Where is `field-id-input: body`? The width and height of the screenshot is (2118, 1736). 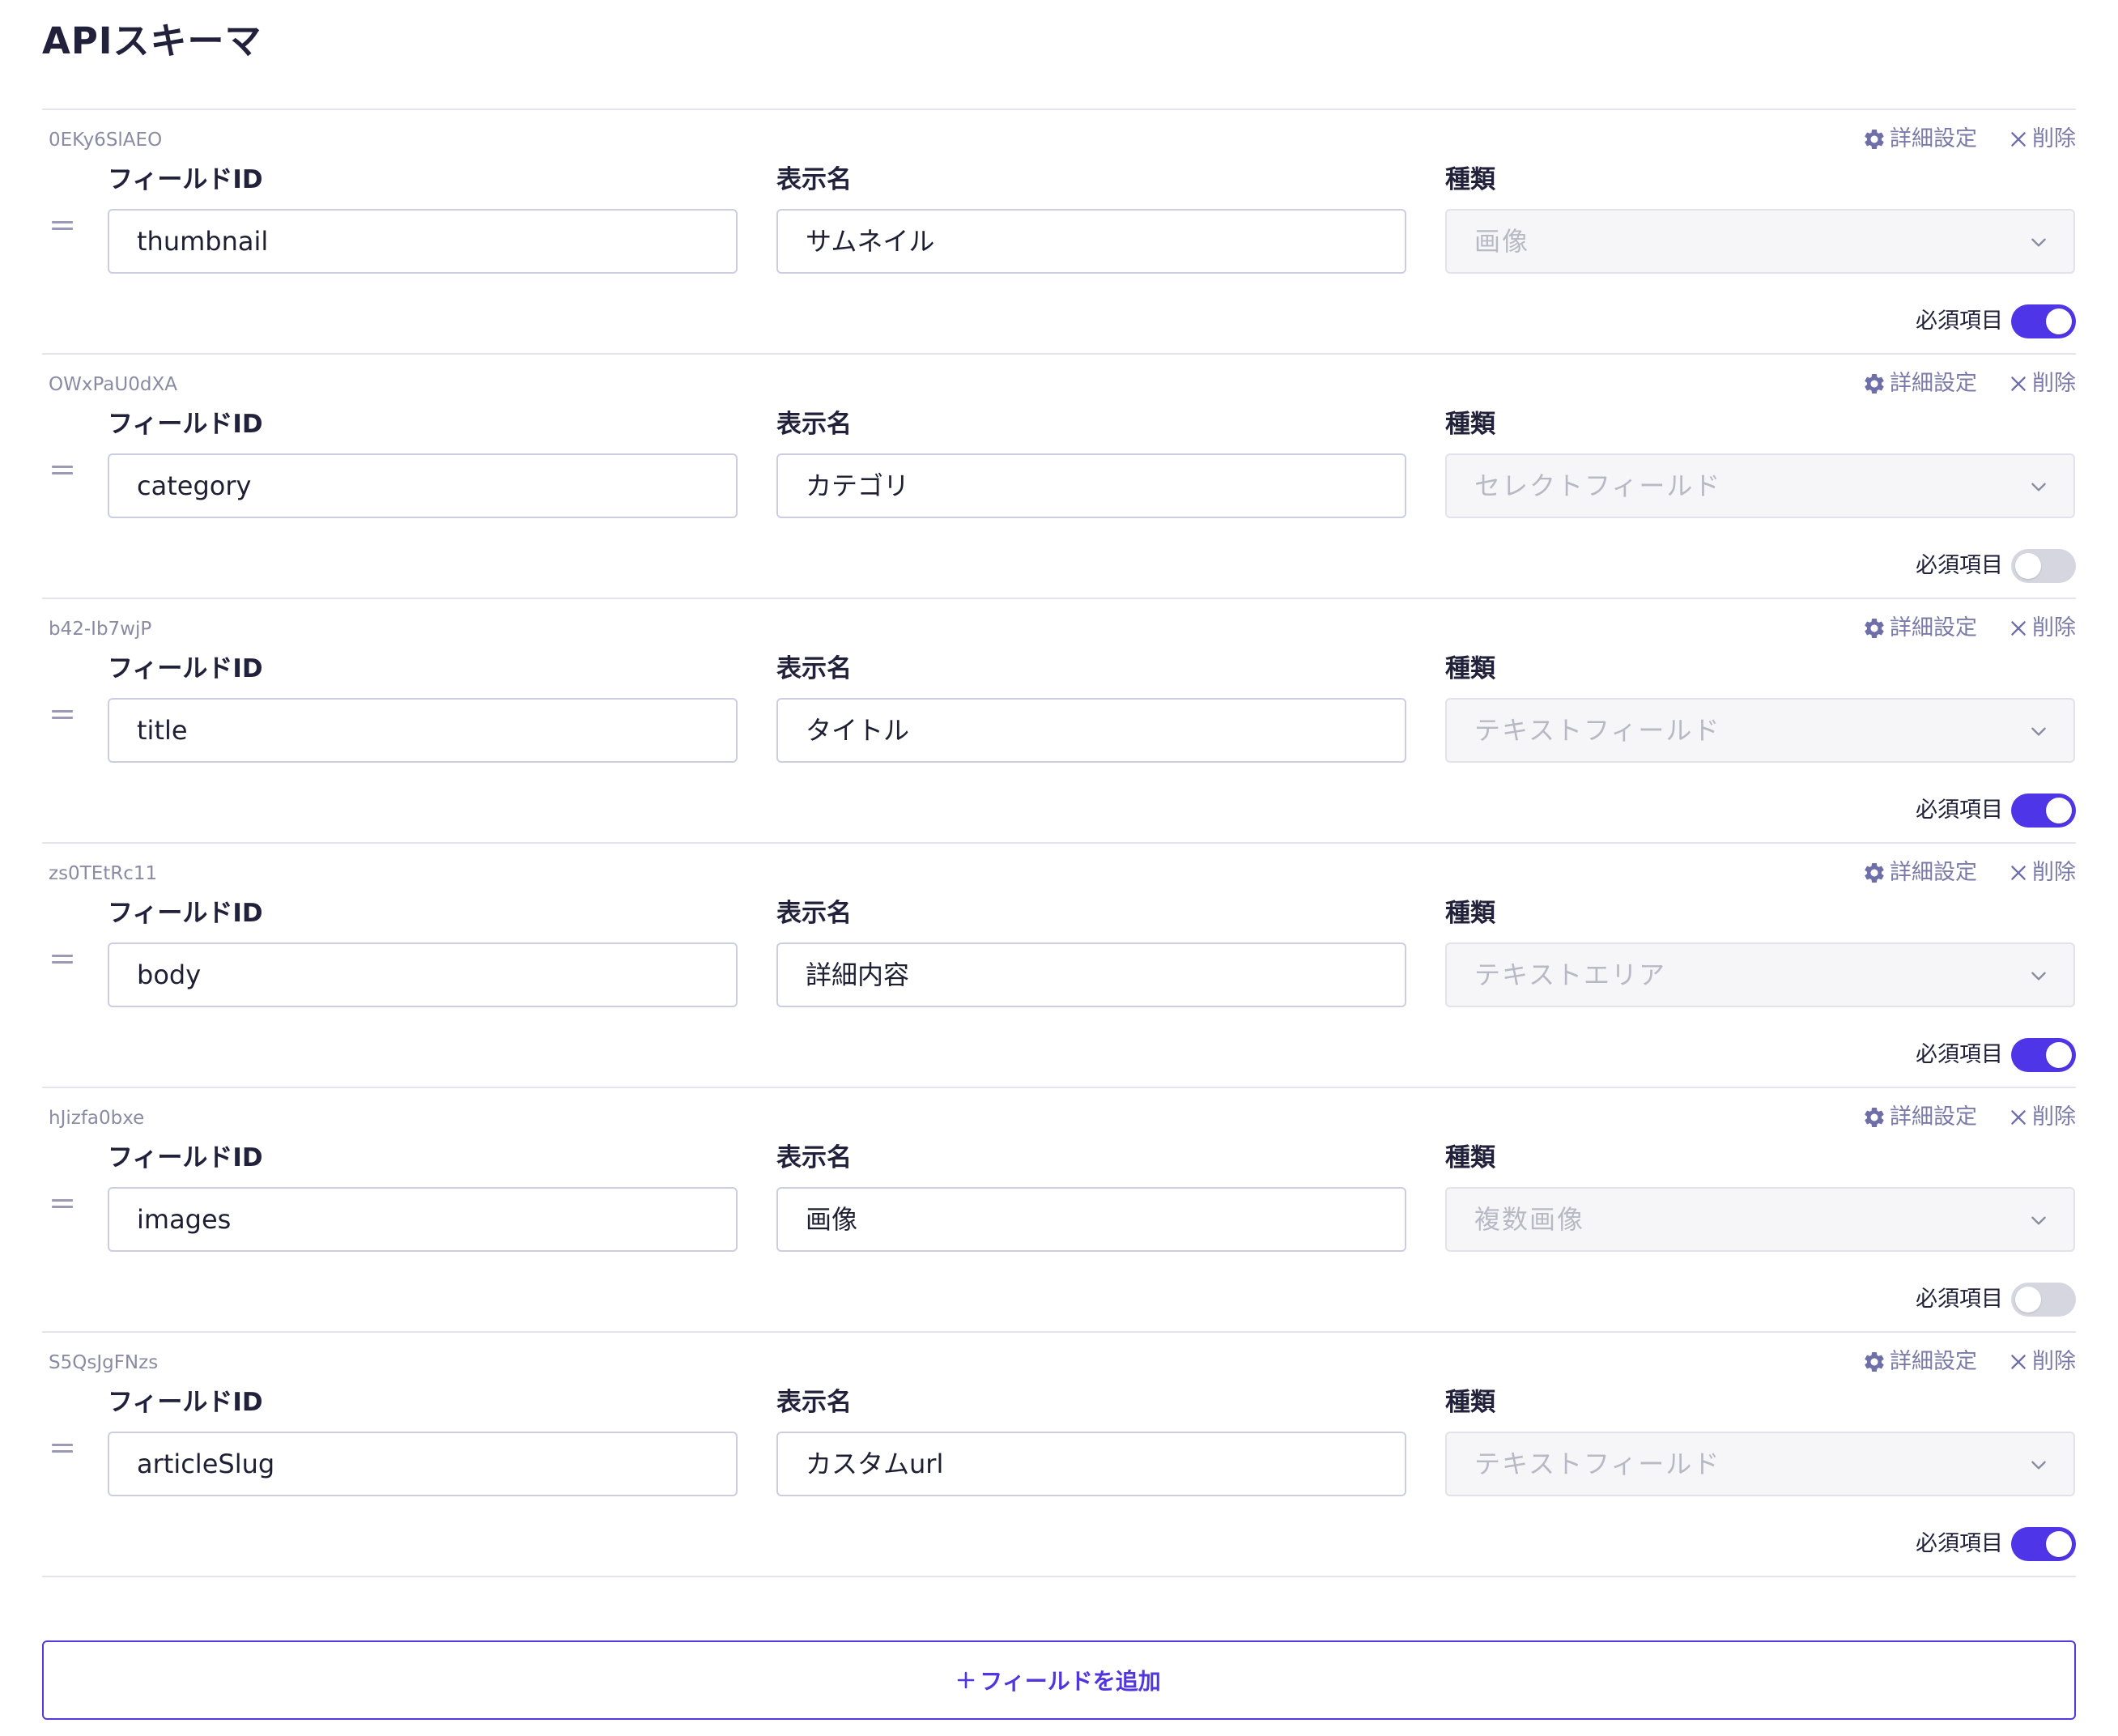
field-id-input: body is located at coordinates (423, 974).